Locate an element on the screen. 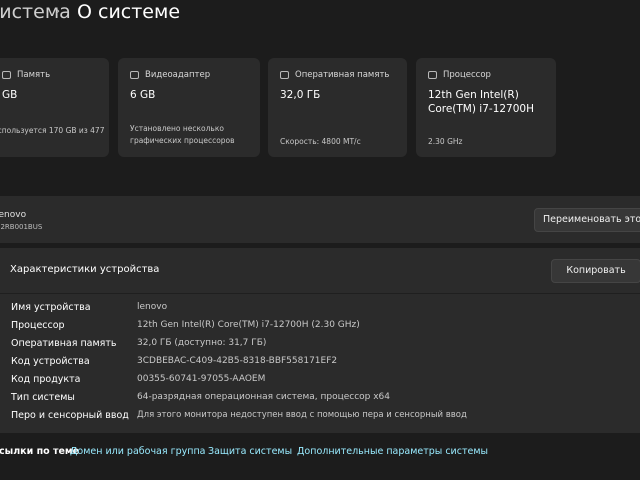 The width and height of the screenshot is (640, 480). related-links-label: Ссылки по теме is located at coordinates (40, 451).